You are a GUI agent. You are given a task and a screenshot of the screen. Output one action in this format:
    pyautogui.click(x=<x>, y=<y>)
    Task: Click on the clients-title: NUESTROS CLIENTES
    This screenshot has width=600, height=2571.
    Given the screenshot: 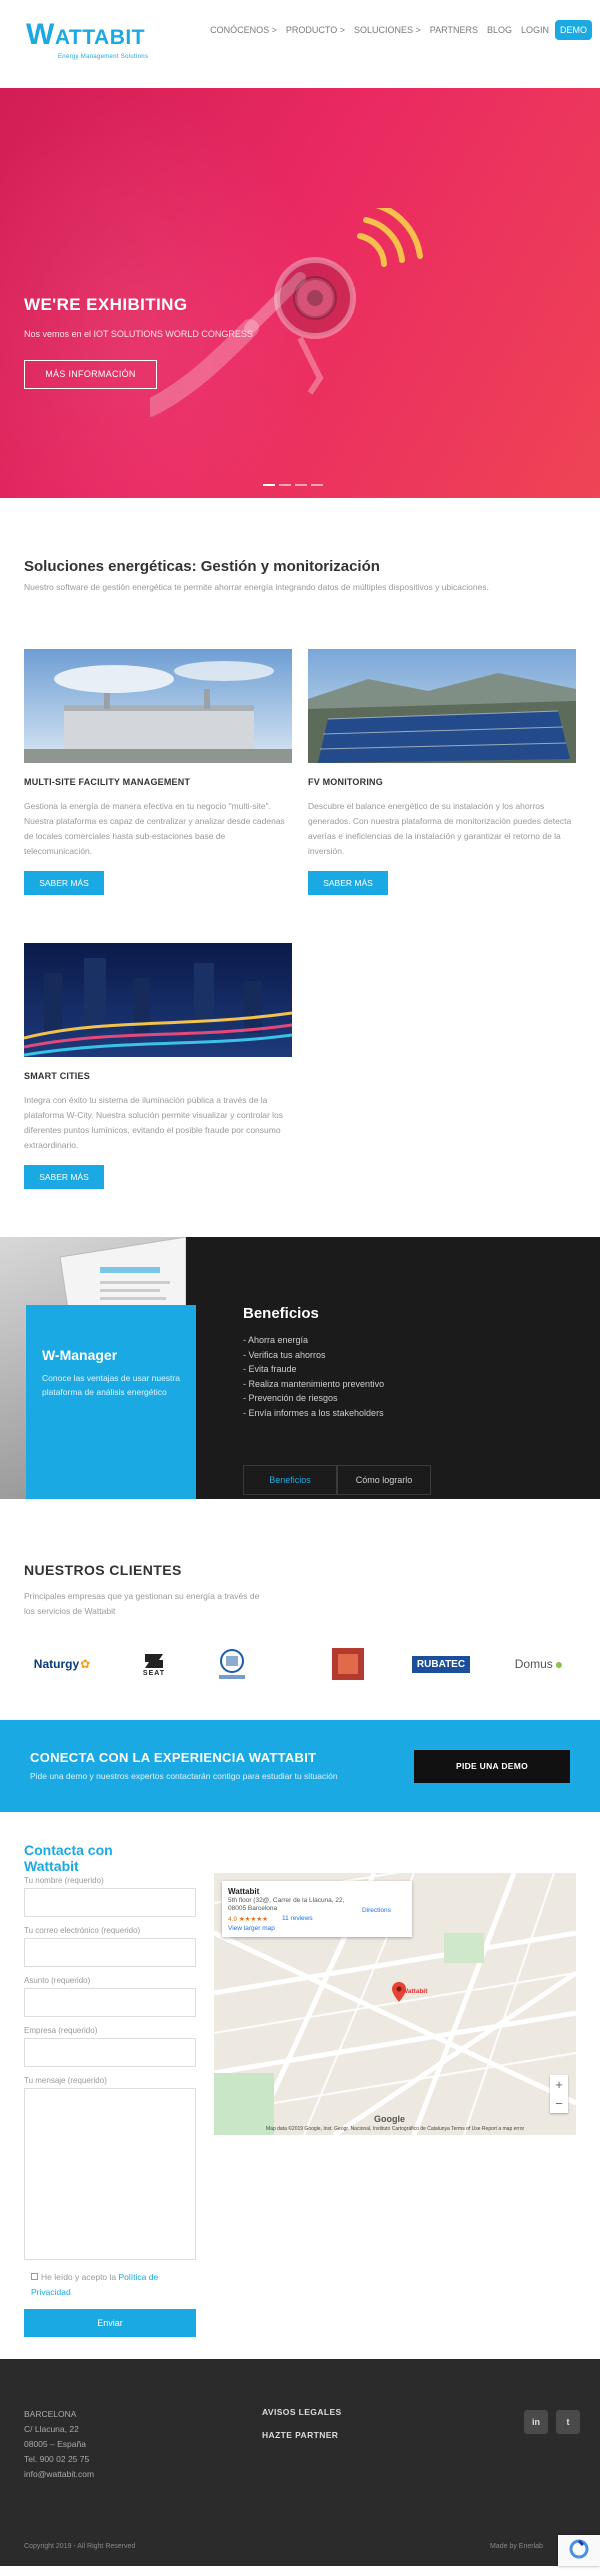 What is the action you would take?
    pyautogui.click(x=103, y=1570)
    